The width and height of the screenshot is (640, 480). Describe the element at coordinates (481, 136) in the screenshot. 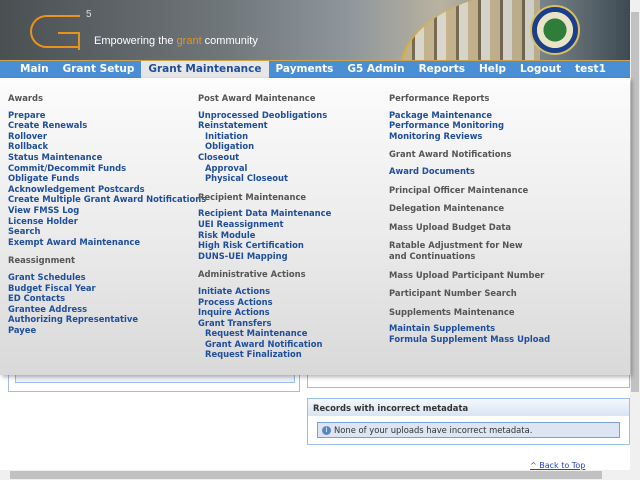

I see `menu-item-monitoring-reviews: Monitoring Reviews` at that location.